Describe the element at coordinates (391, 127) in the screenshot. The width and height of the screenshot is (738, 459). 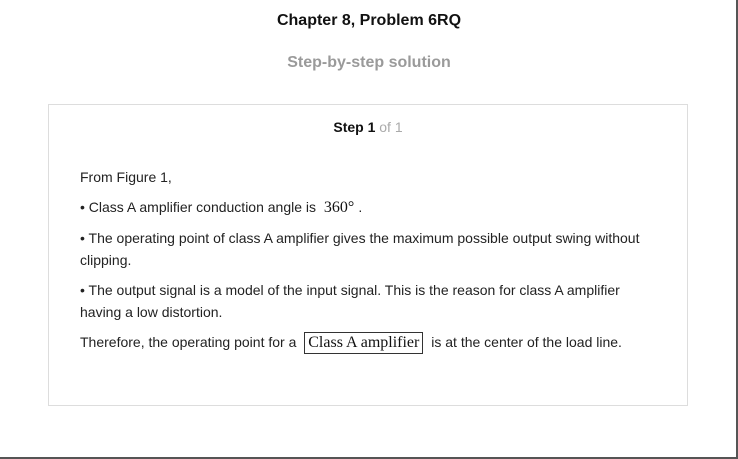
I see `step-count: of 1` at that location.